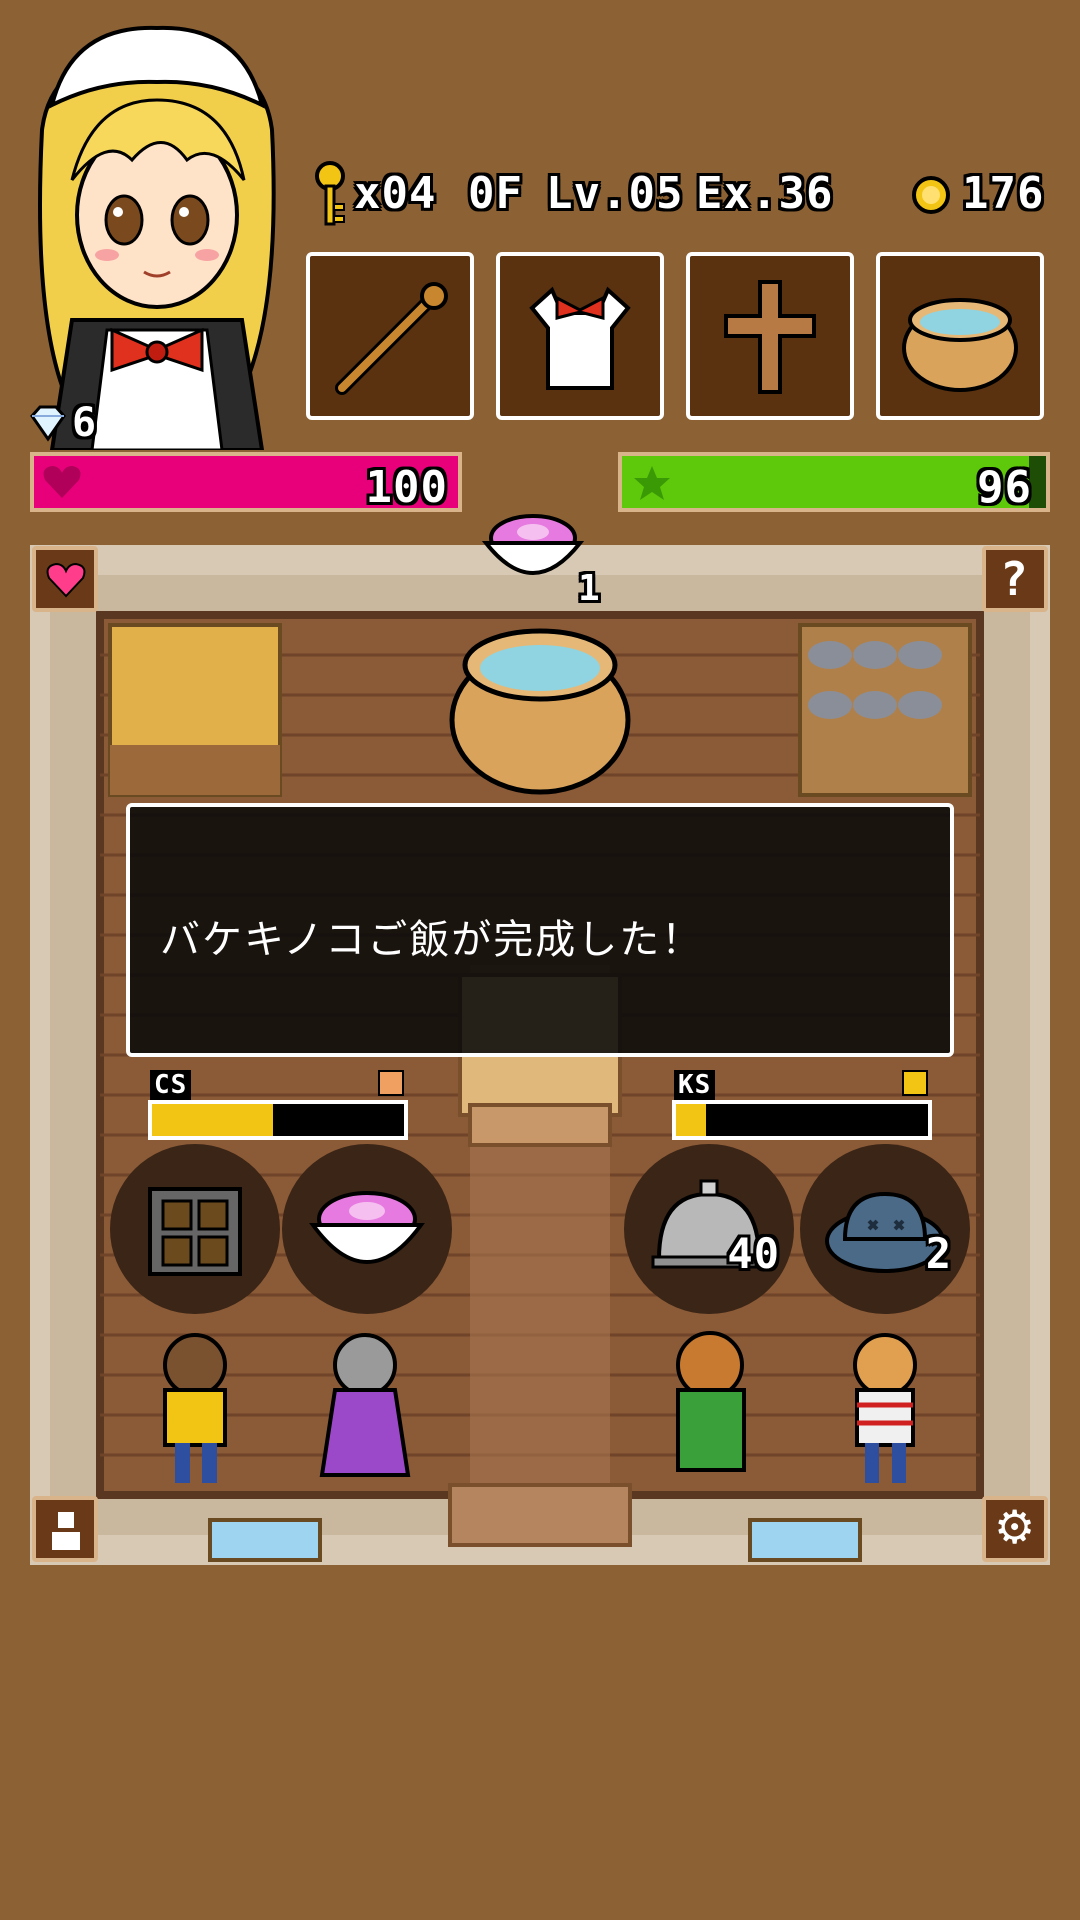  Describe the element at coordinates (48, 423) in the screenshot. I see `diamond-icon` at that location.